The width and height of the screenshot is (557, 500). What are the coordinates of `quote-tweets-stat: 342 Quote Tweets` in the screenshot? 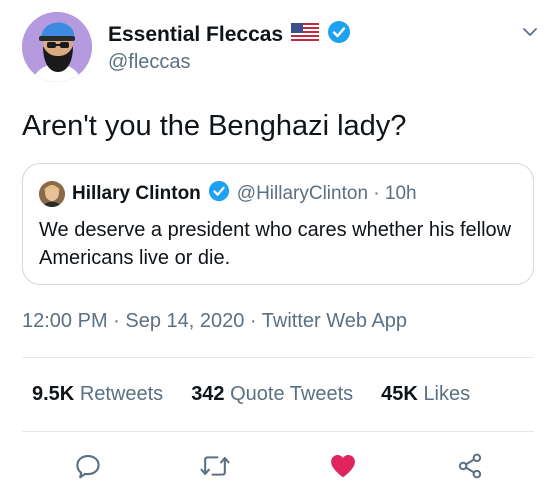 It's located at (272, 394).